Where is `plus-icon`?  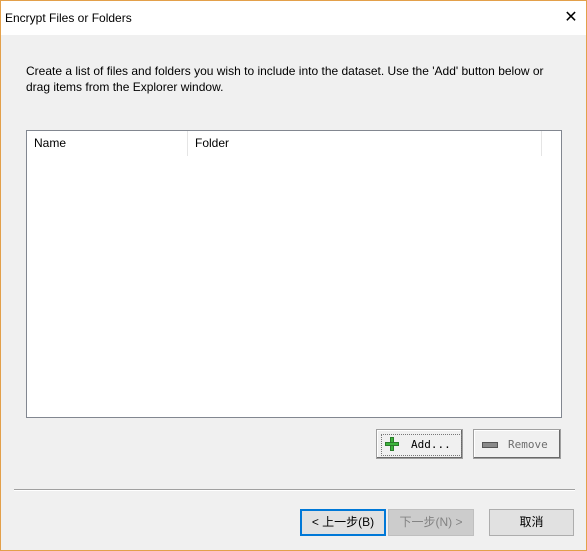 plus-icon is located at coordinates (392, 444).